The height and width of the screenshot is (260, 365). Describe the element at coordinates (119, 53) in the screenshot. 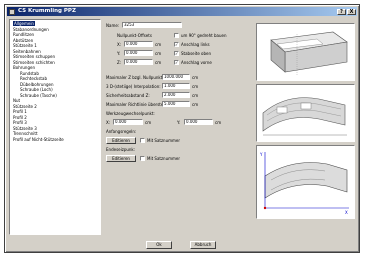

I see `y-label: Y:` at that location.